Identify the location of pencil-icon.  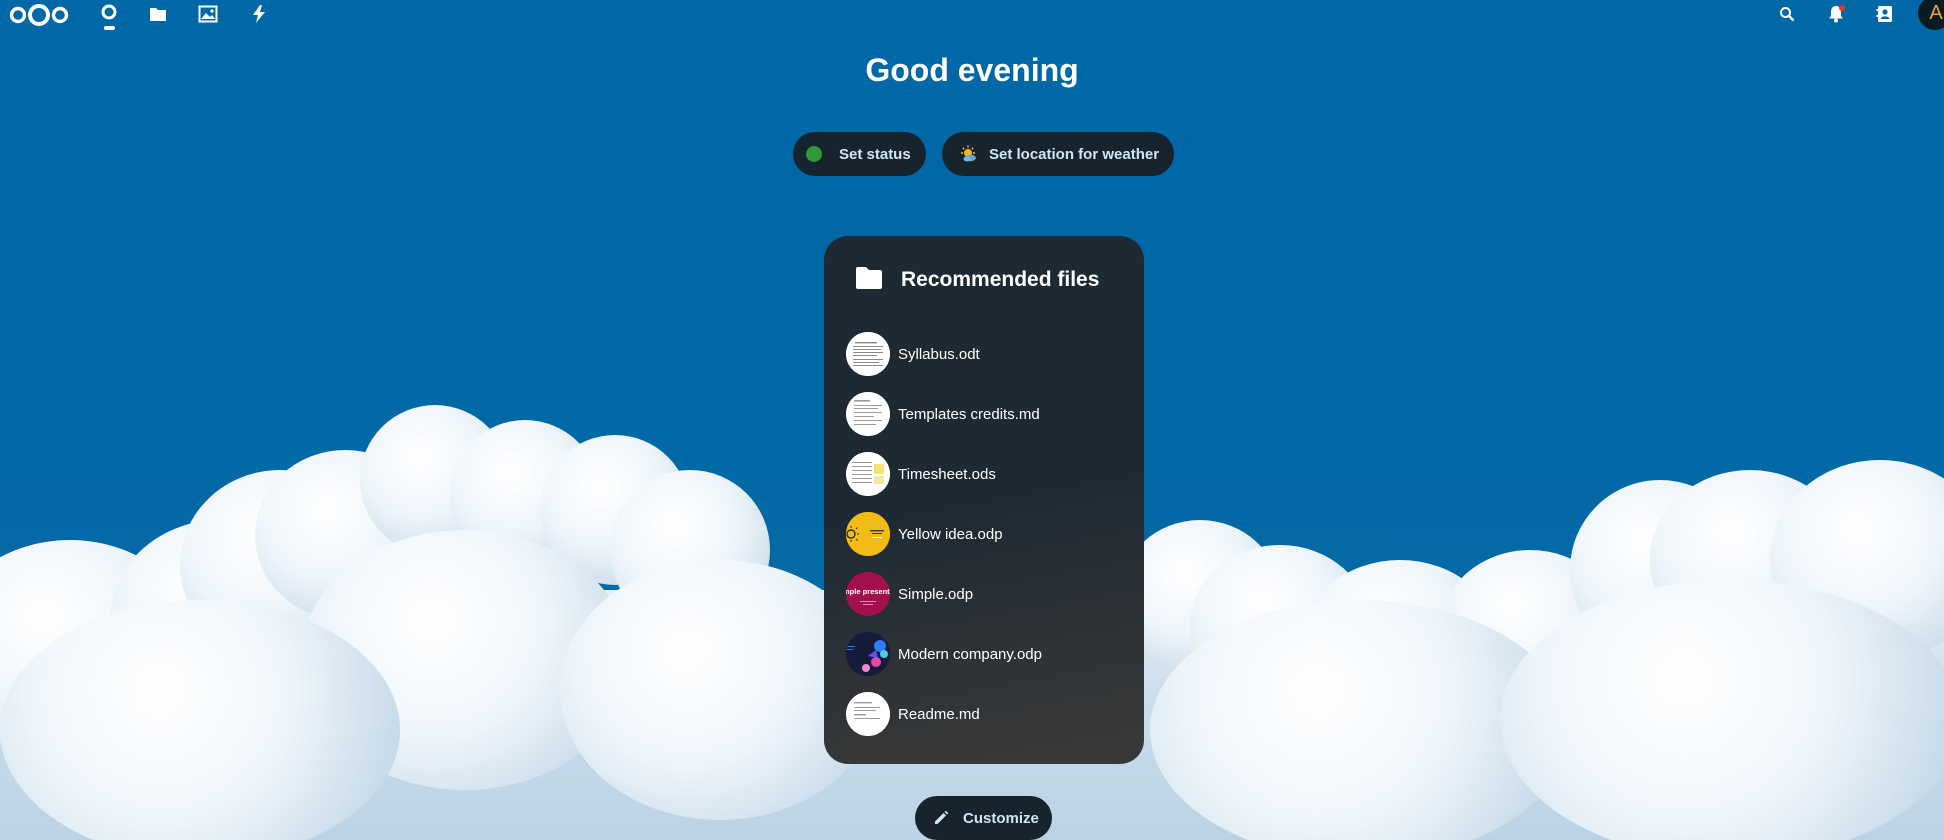
(941, 818).